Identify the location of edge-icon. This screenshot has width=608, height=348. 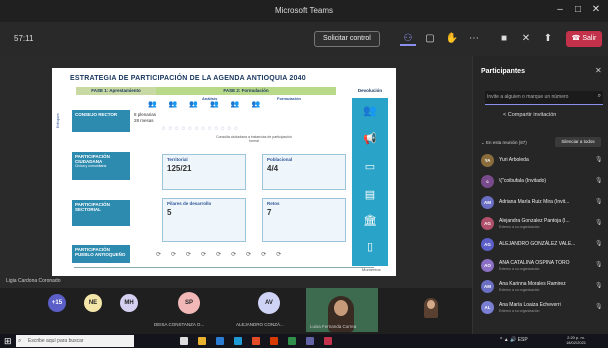
(238, 341).